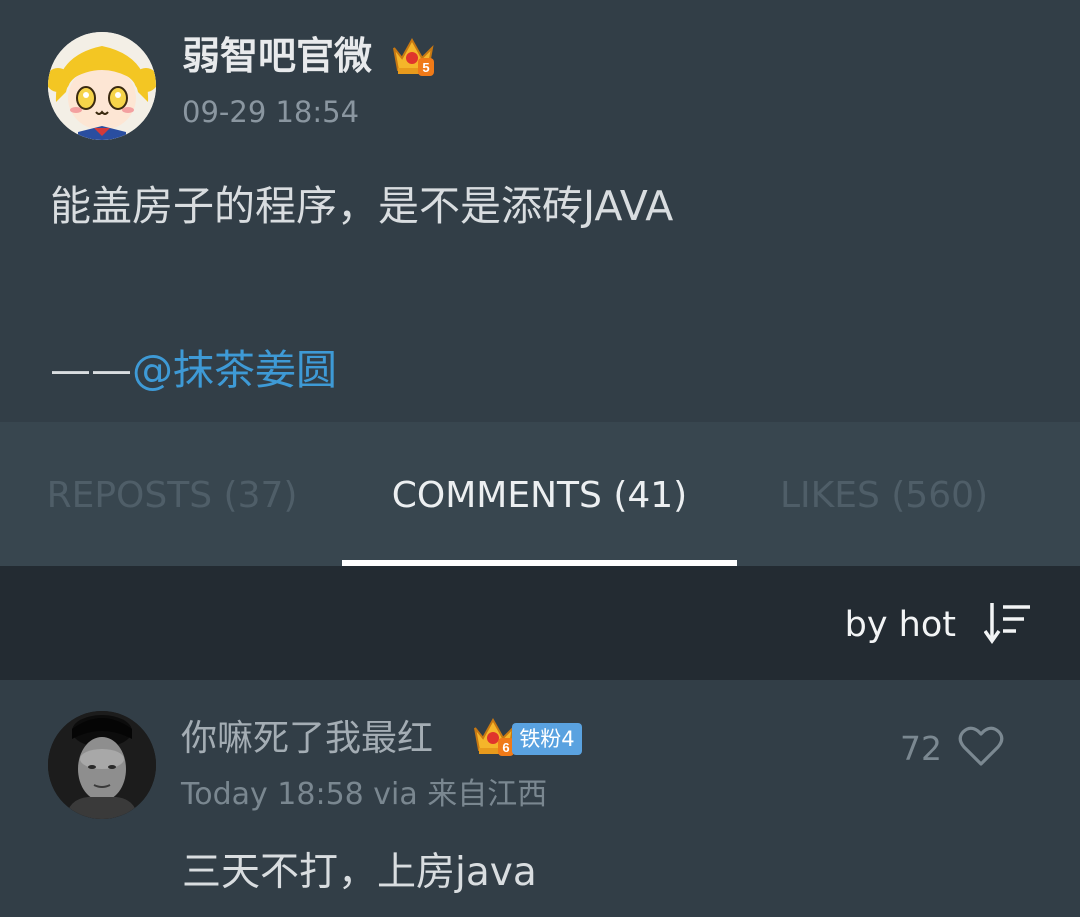 The image size is (1080, 917). I want to click on post-credit: ——@抹茶姜圆, so click(193, 370).